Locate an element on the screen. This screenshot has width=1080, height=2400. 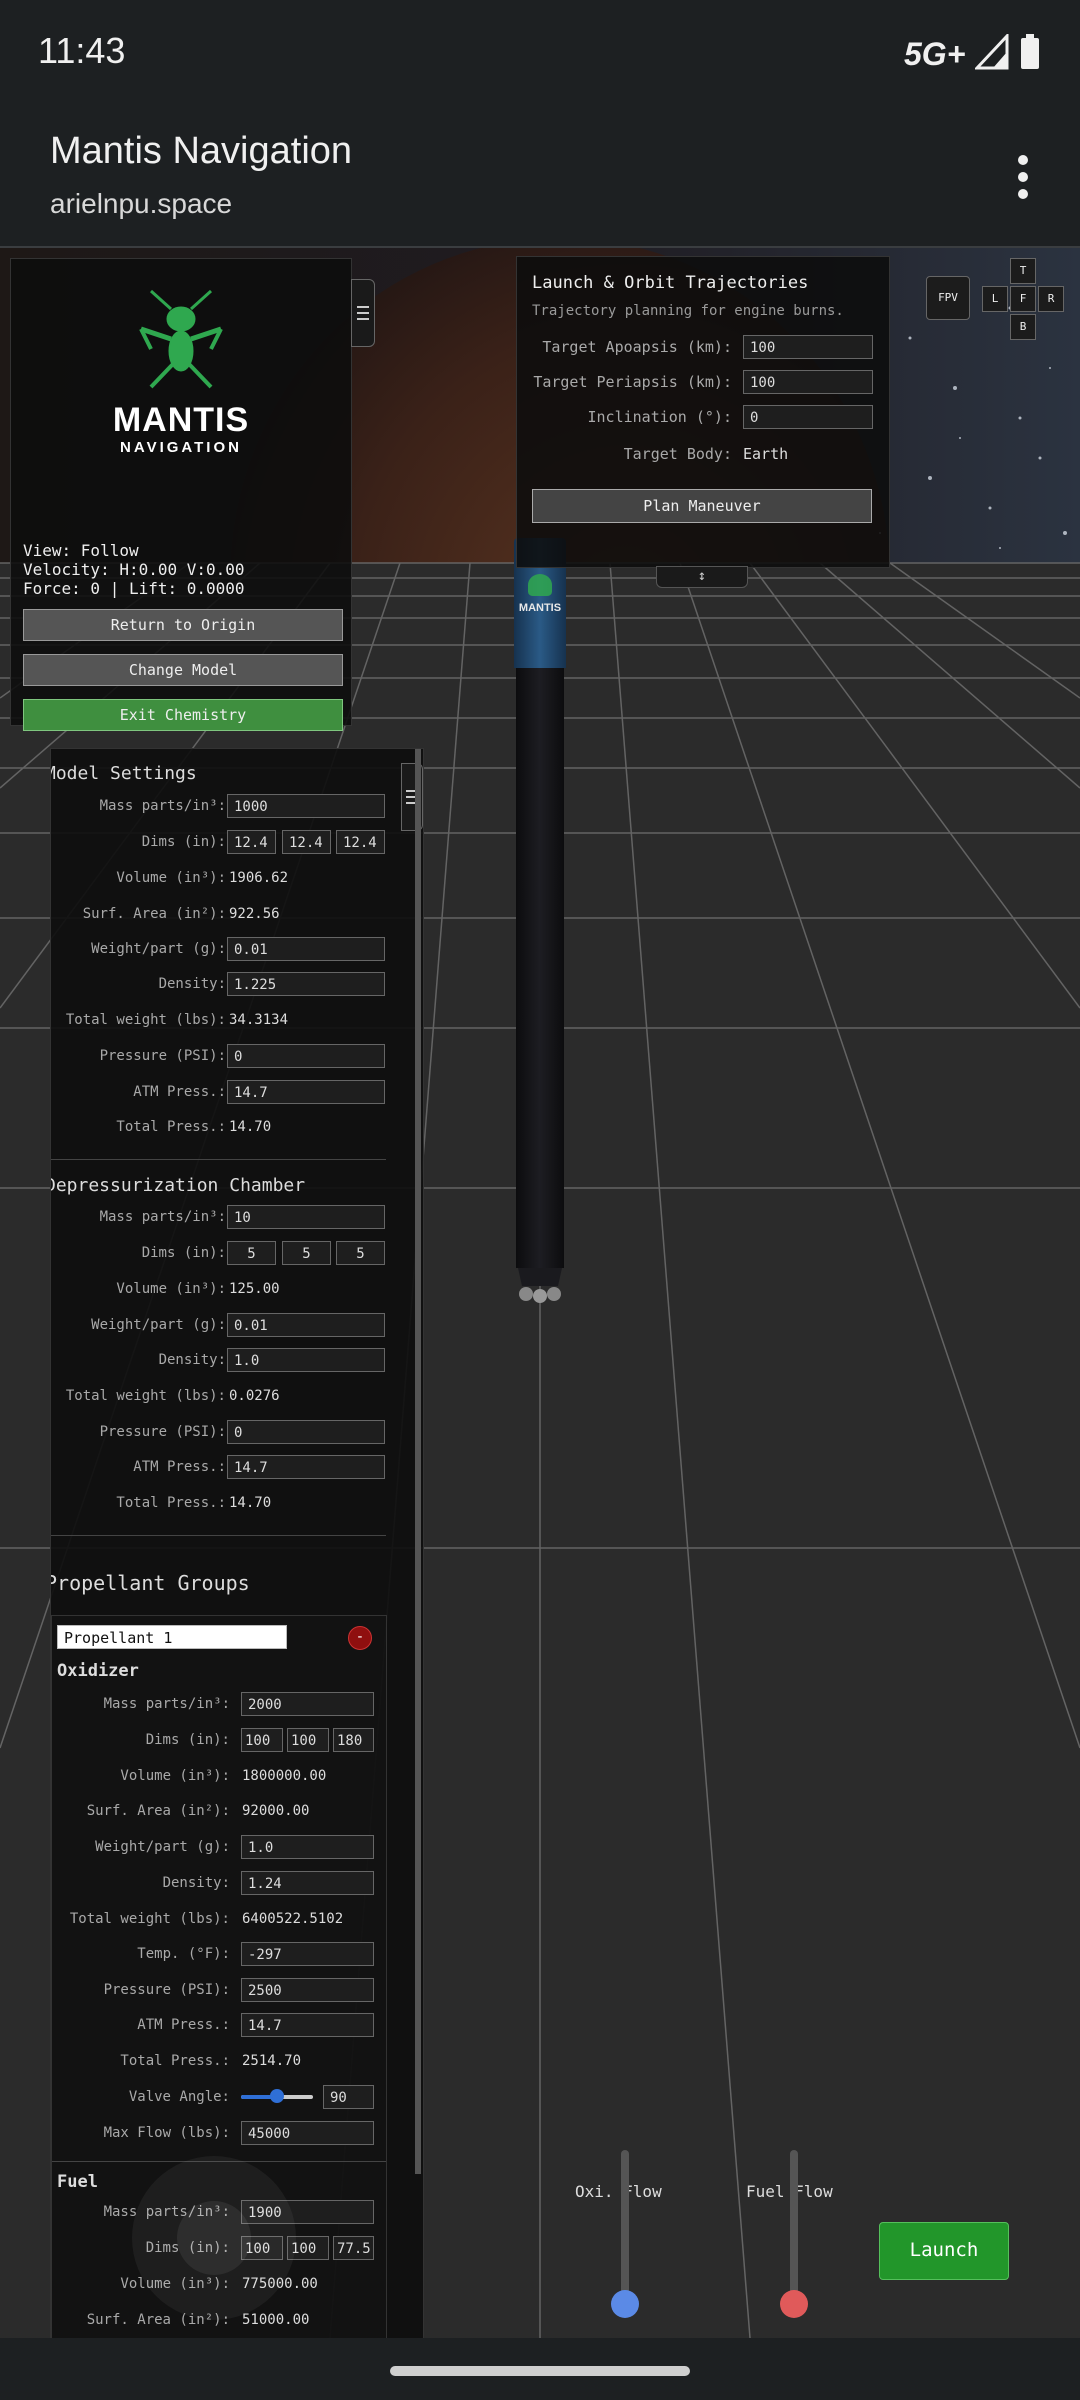
settings-scrollbar is located at coordinates (418, 1461).